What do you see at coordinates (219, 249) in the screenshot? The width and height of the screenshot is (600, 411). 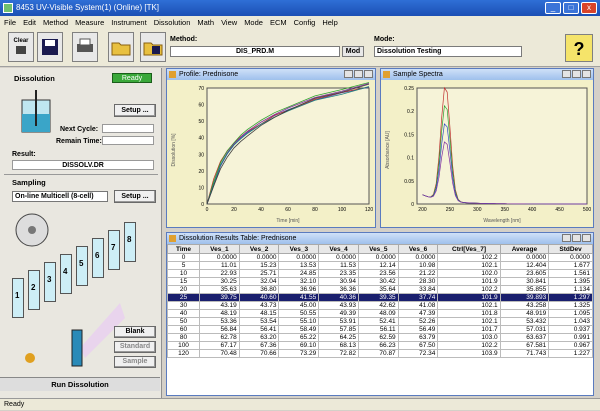 I see `column-header: Ves_1` at bounding box center [219, 249].